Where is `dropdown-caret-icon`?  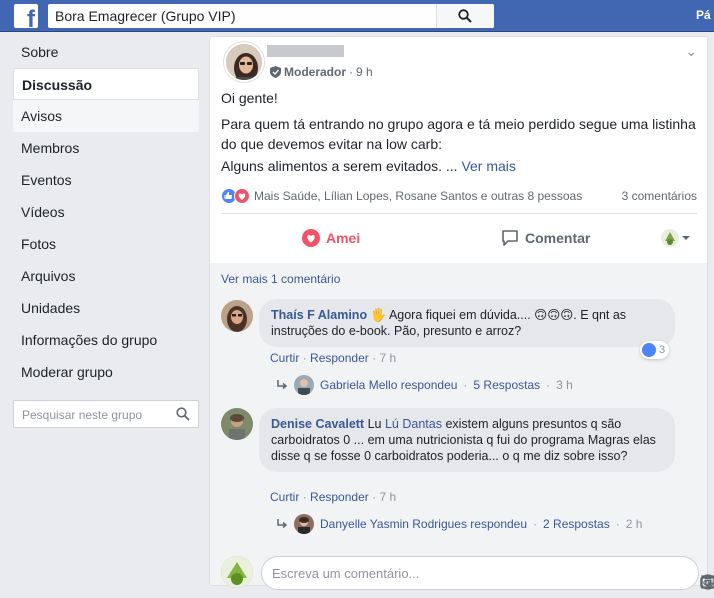 dropdown-caret-icon is located at coordinates (686, 238).